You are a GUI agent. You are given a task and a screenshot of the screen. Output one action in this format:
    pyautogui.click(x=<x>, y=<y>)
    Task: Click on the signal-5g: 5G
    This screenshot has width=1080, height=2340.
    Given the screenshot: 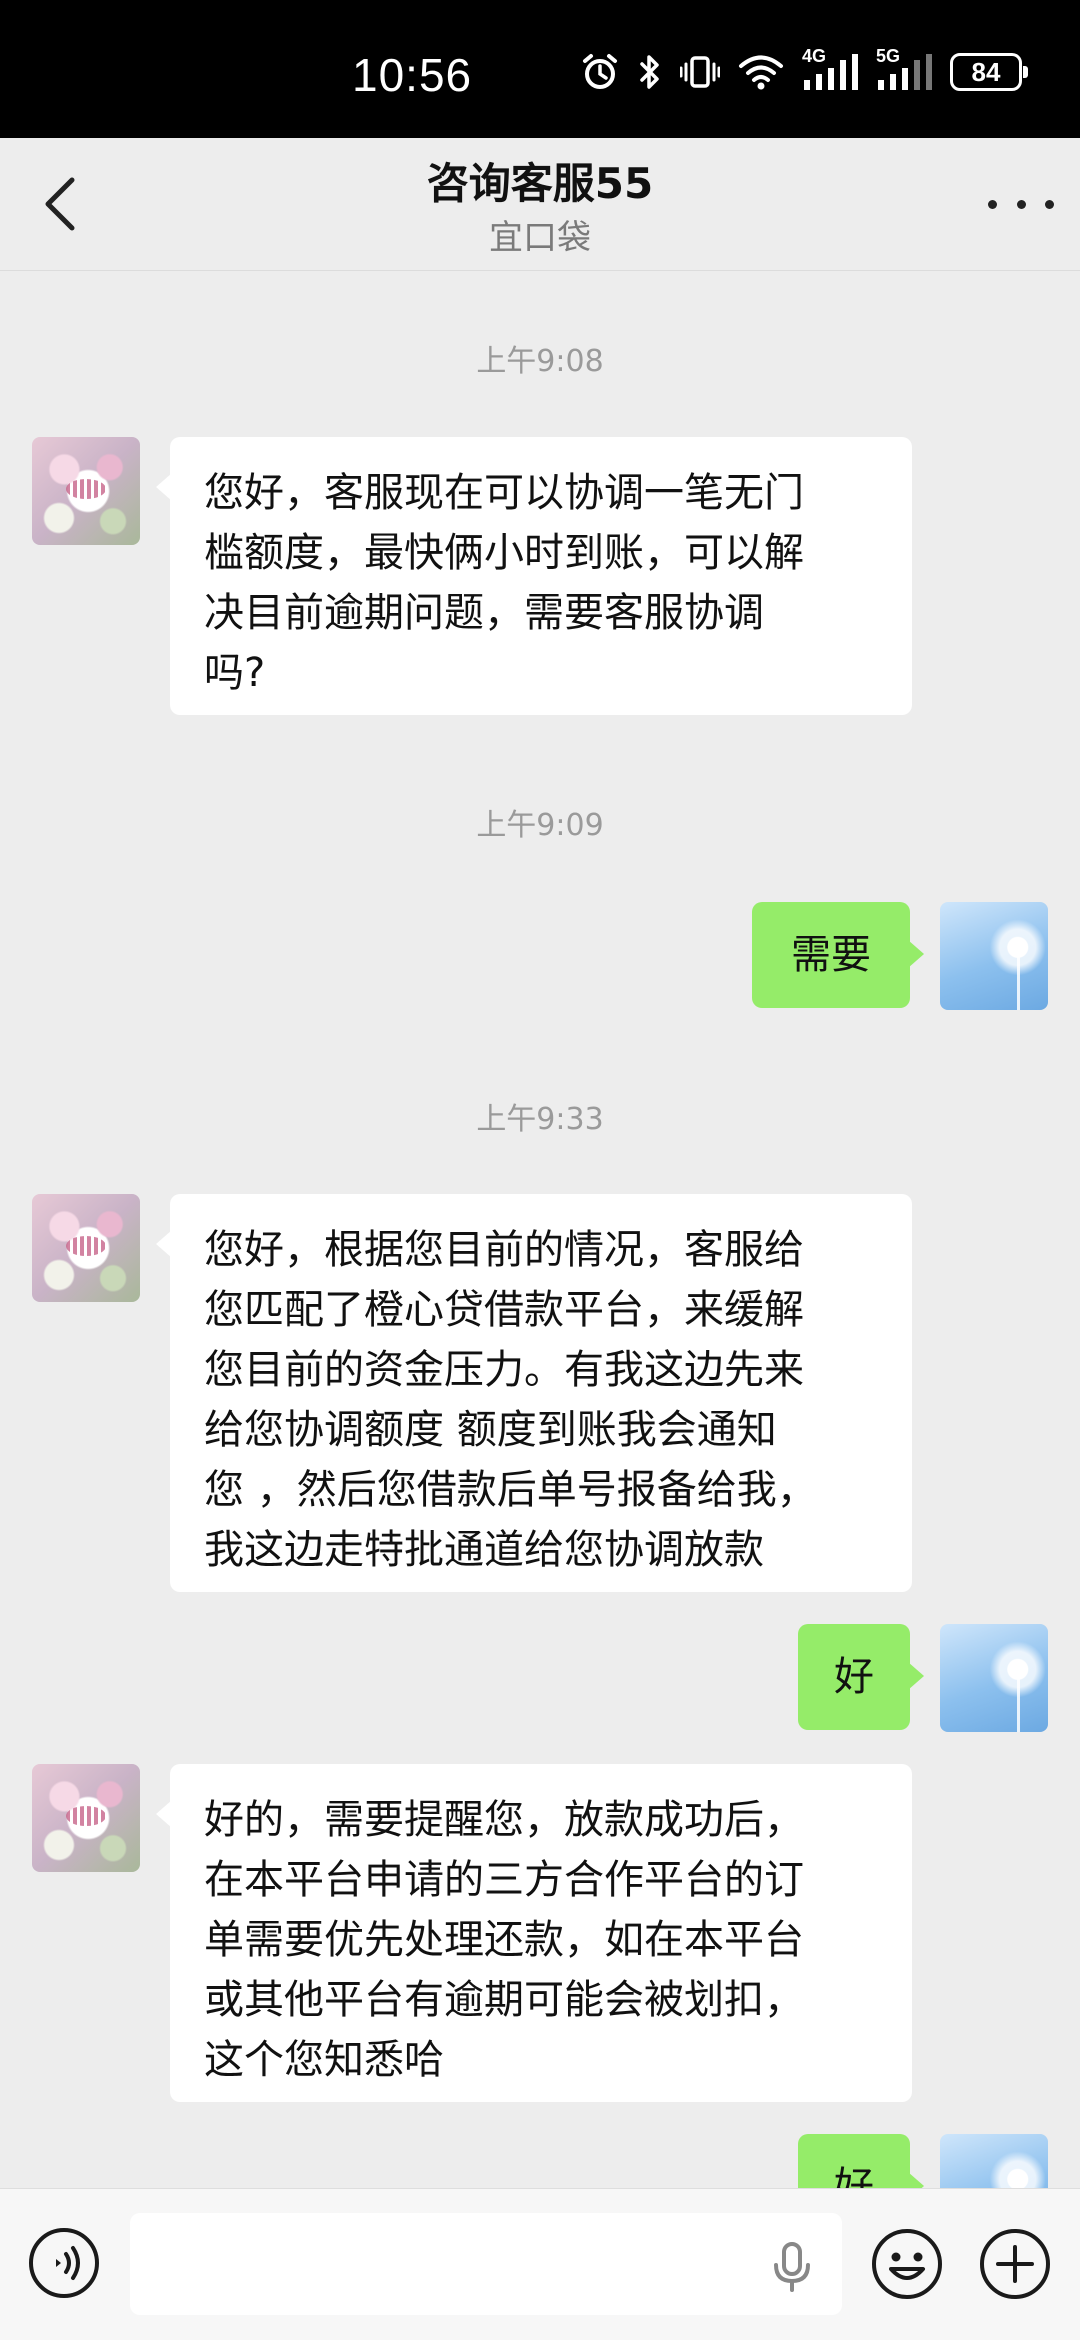 What is the action you would take?
    pyautogui.click(x=904, y=69)
    